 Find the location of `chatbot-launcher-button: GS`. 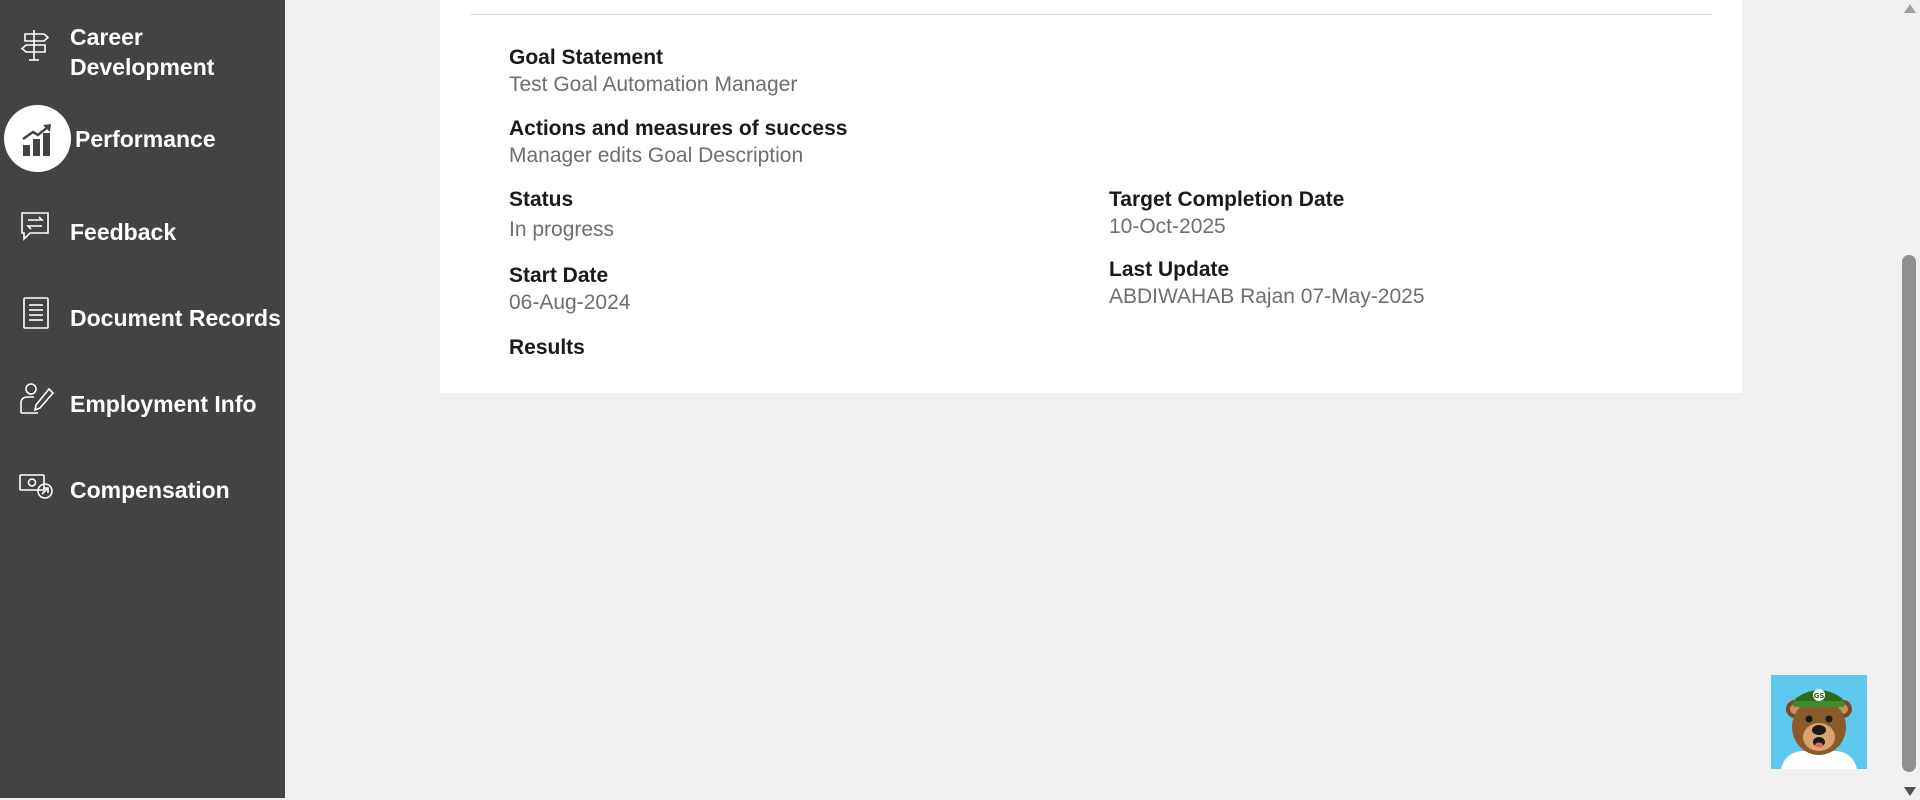

chatbot-launcher-button: GS is located at coordinates (1819, 722).